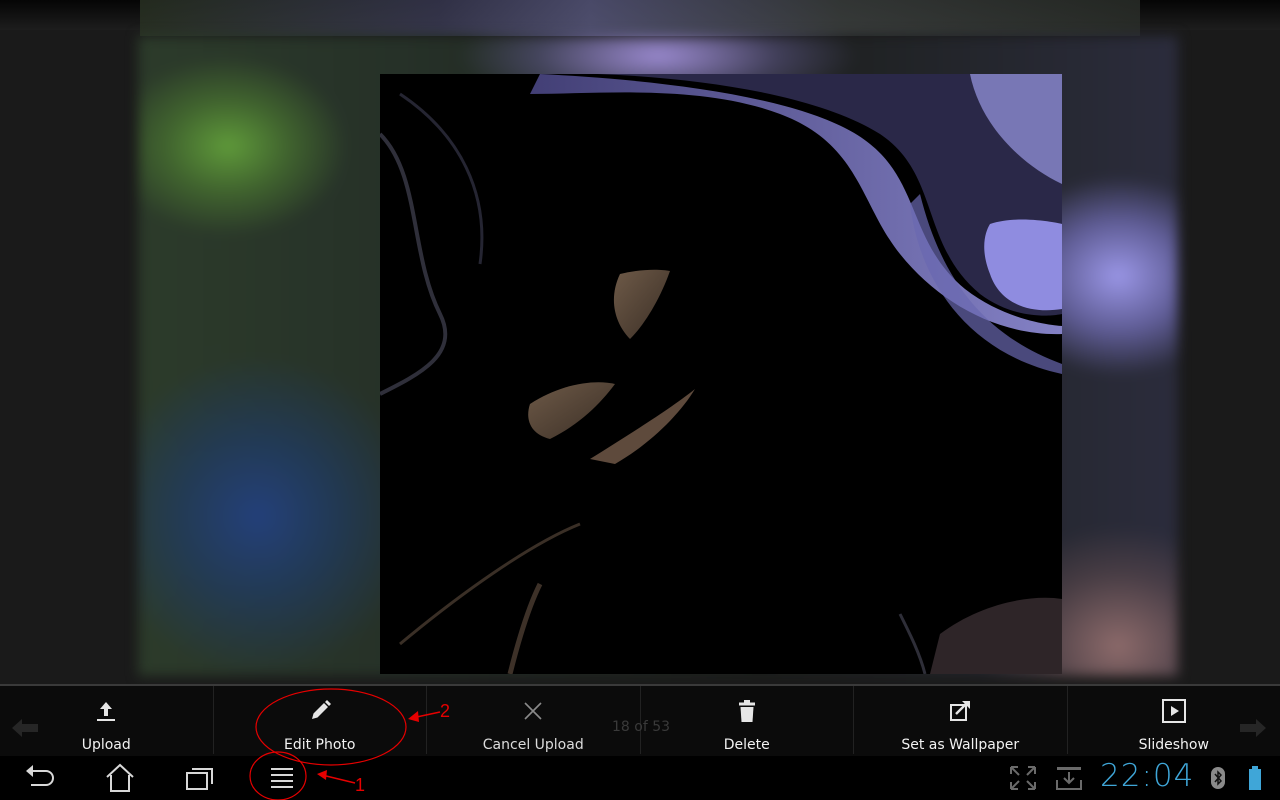 The height and width of the screenshot is (800, 1280). What do you see at coordinates (338, 779) in the screenshot?
I see `arrow-1-line` at bounding box center [338, 779].